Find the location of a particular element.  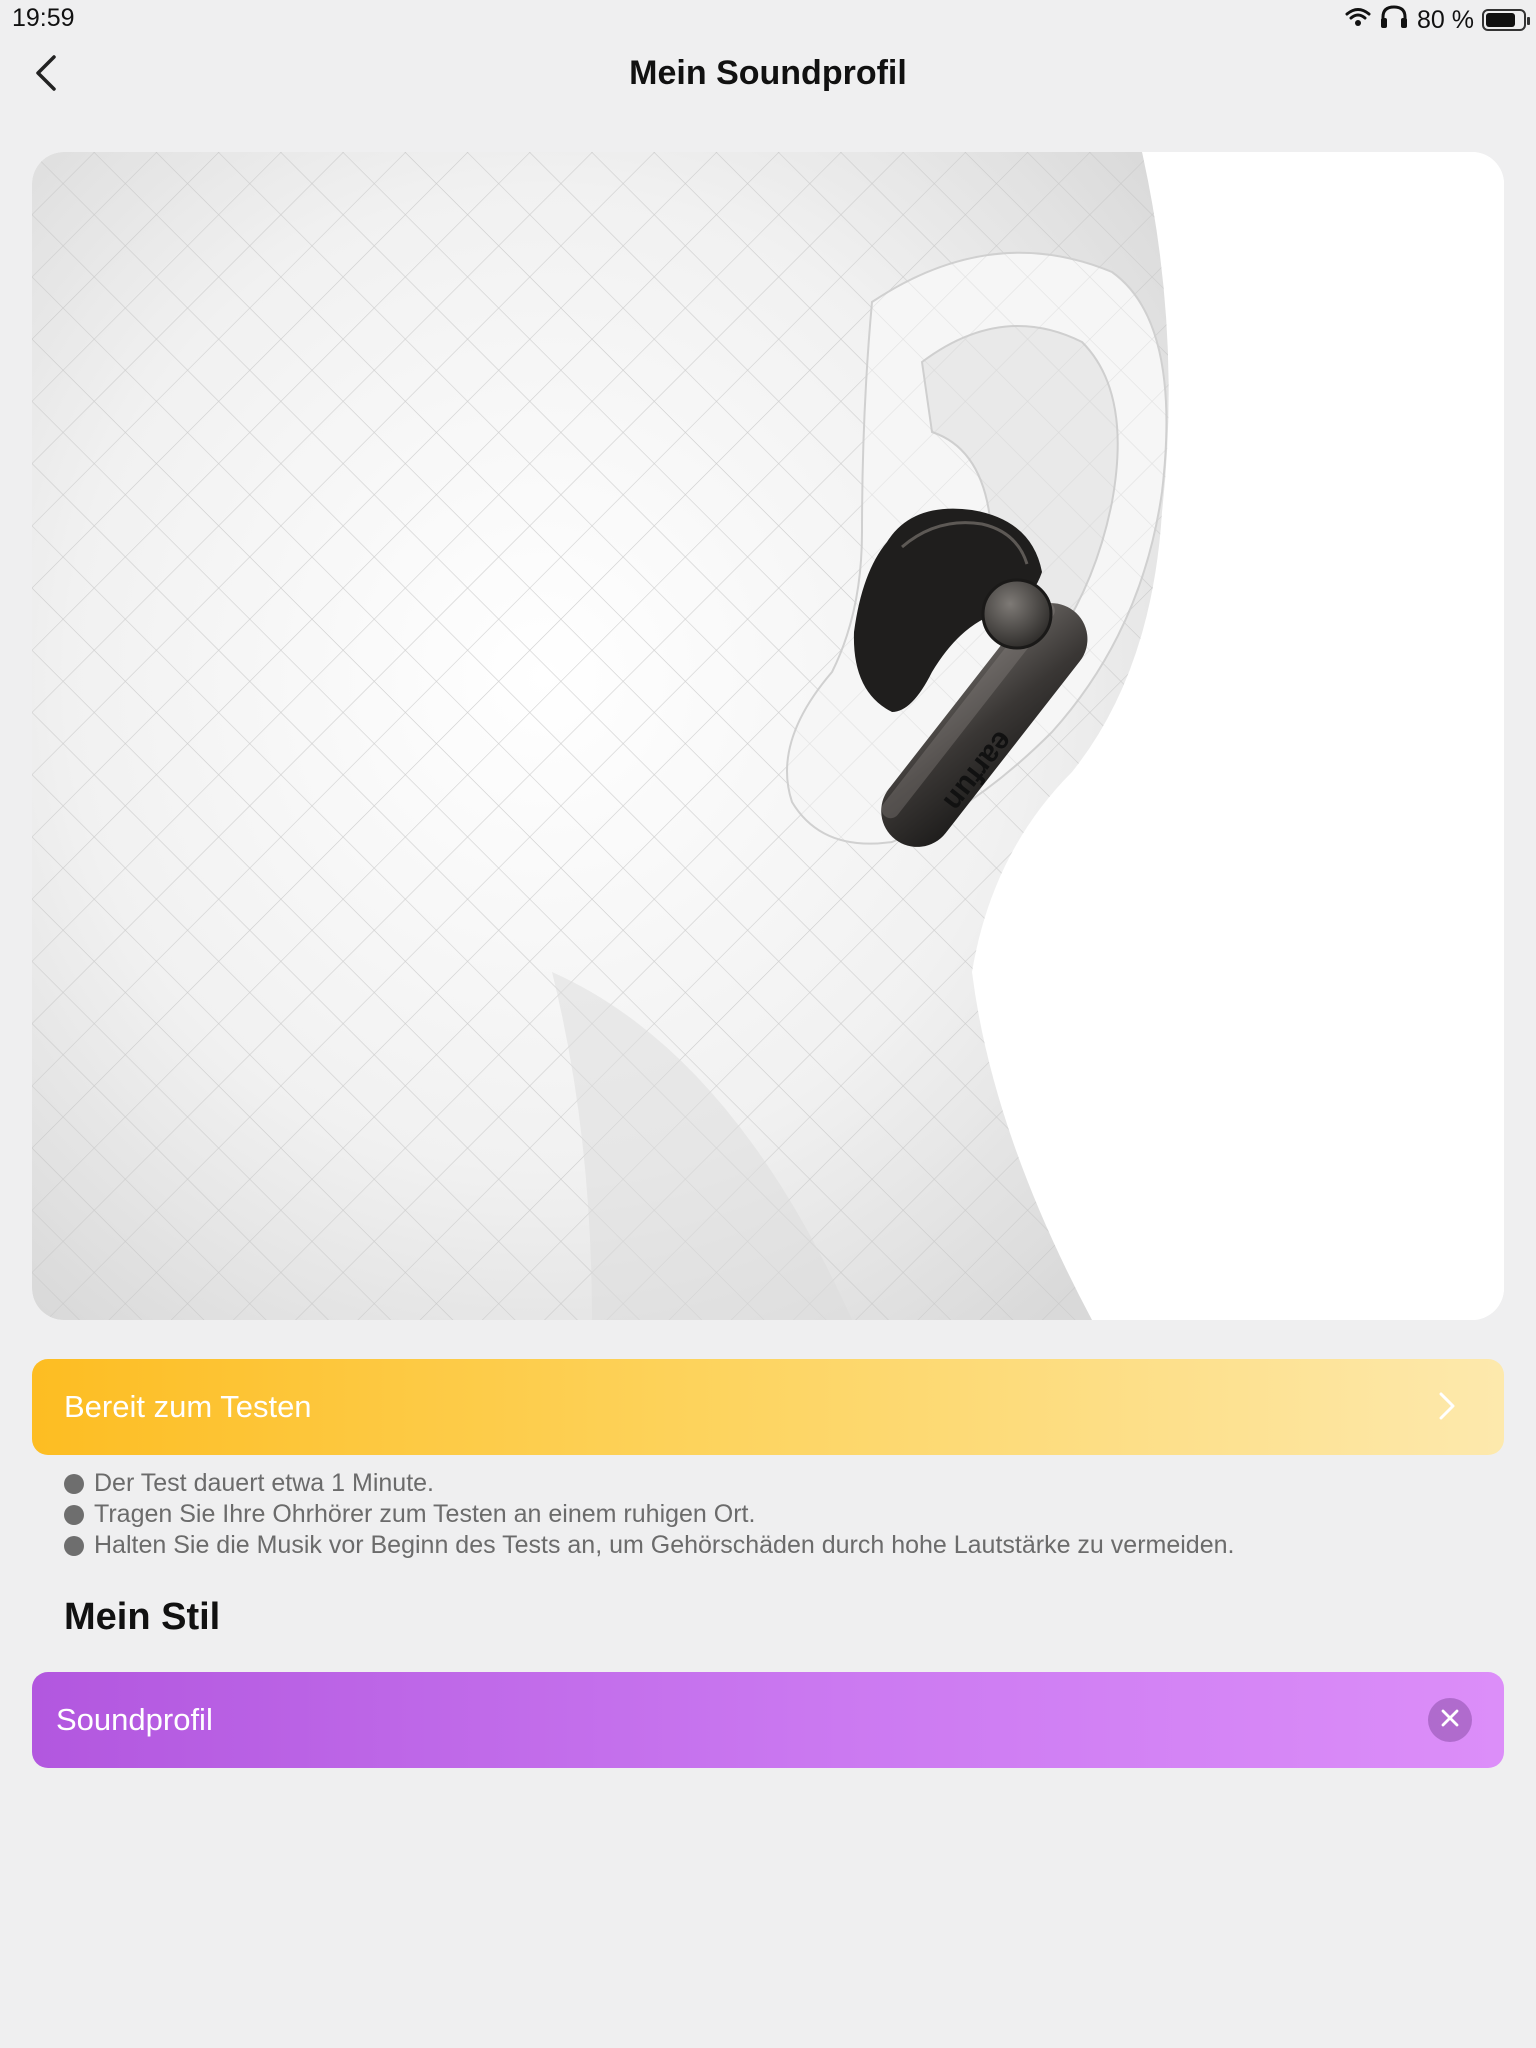

status-indicators: 80 % is located at coordinates (1437, 20).